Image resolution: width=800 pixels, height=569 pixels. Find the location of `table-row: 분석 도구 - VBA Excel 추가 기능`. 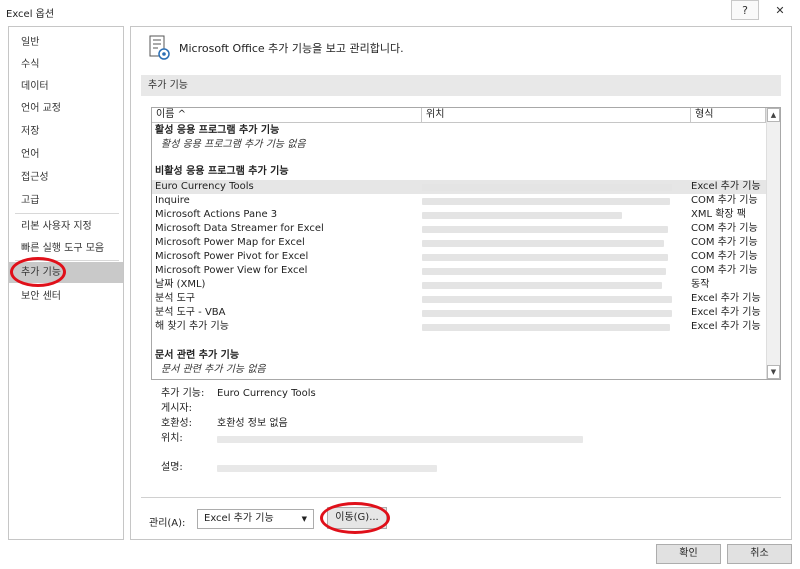

table-row: 분석 도구 - VBA Excel 추가 기능 is located at coordinates (459, 313).